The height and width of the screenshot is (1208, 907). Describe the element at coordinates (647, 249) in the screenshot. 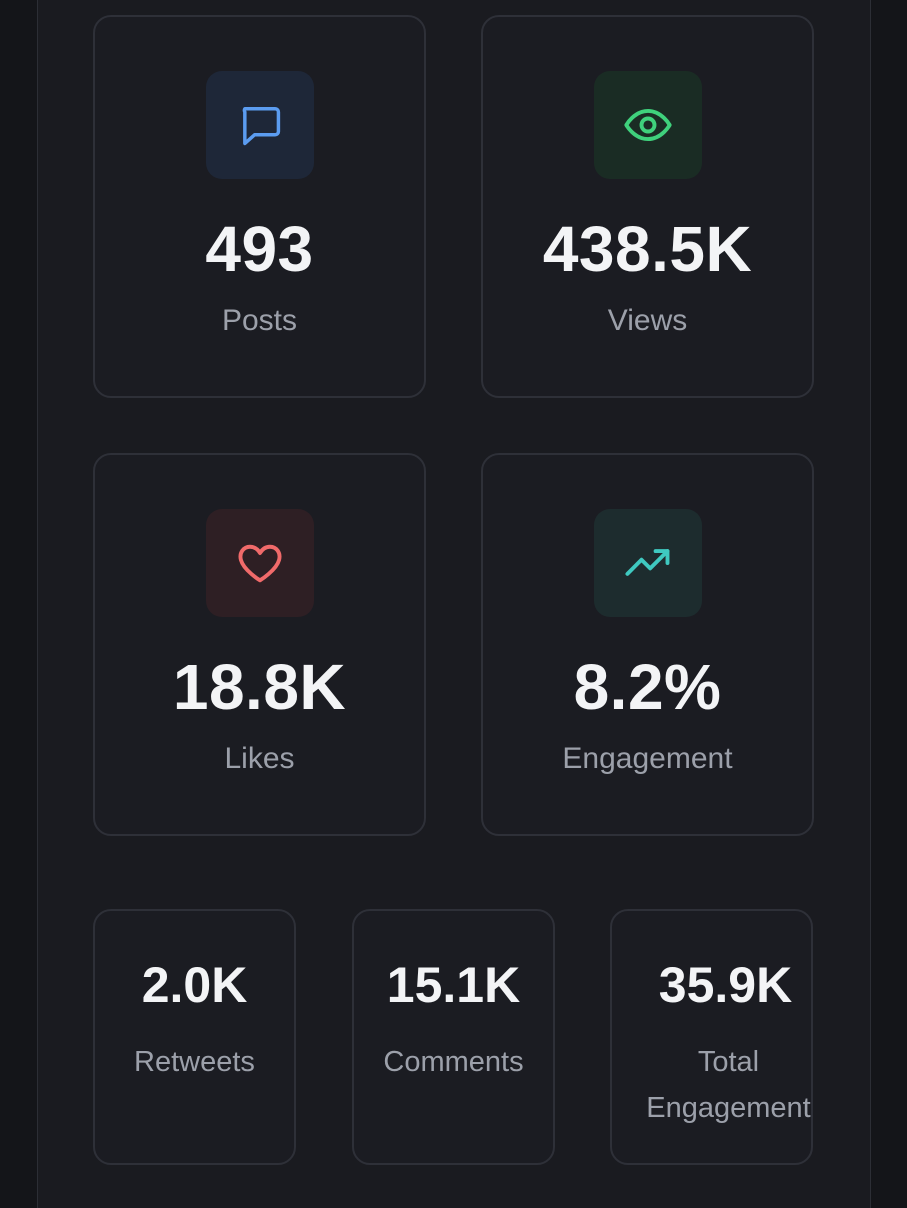

I see `views-value: 438.5K` at that location.